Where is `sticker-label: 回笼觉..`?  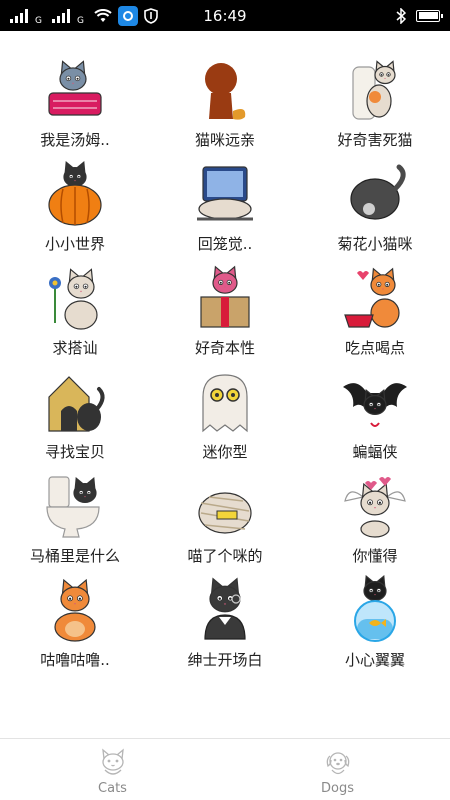 sticker-label: 回笼觉.. is located at coordinates (225, 244).